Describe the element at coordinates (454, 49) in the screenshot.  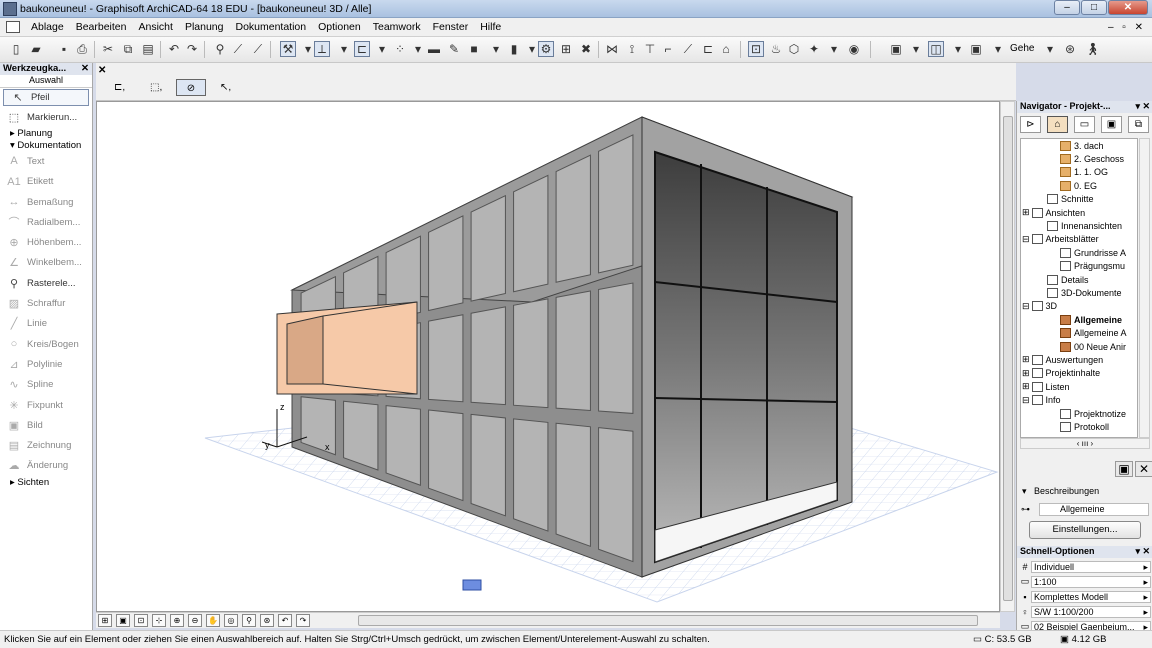
I see `pen-icon: ✎` at that location.